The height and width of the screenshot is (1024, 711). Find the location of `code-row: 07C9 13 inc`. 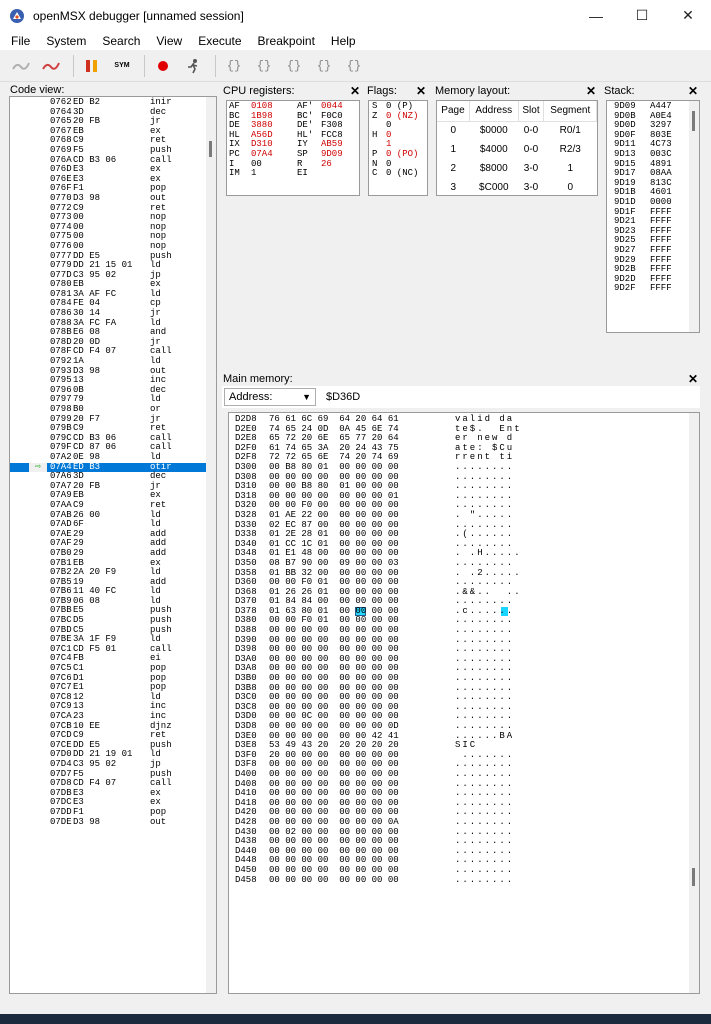

code-row: 07C9 13 inc is located at coordinates (108, 707).